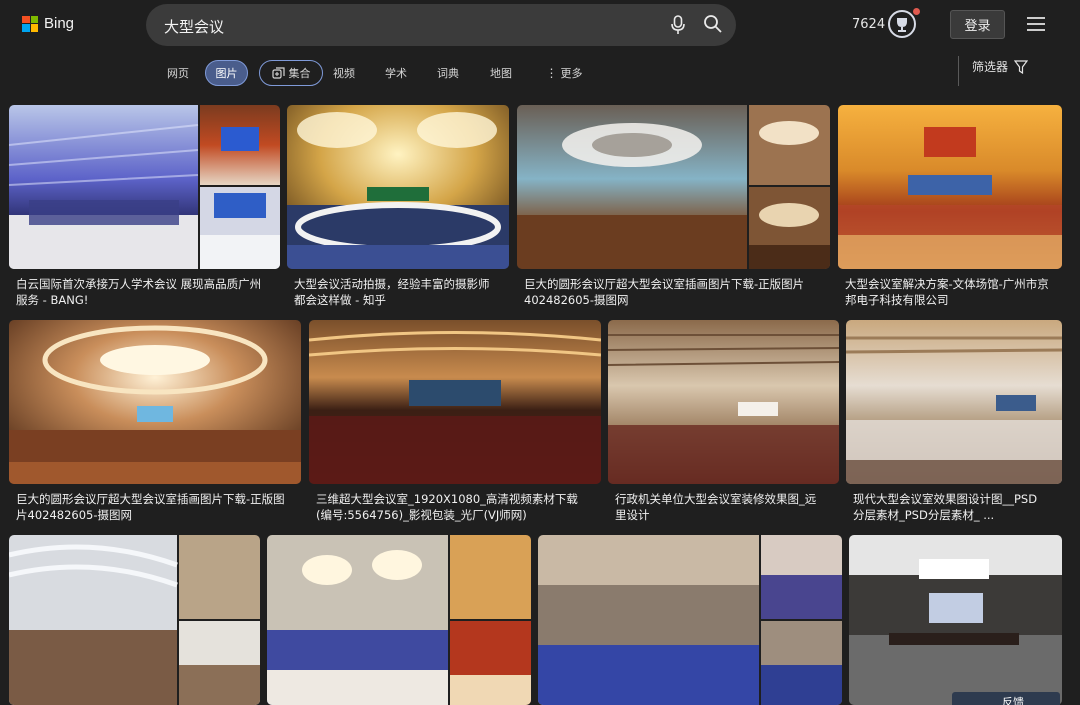  I want to click on tab-collections-label: 集合, so click(299, 73).